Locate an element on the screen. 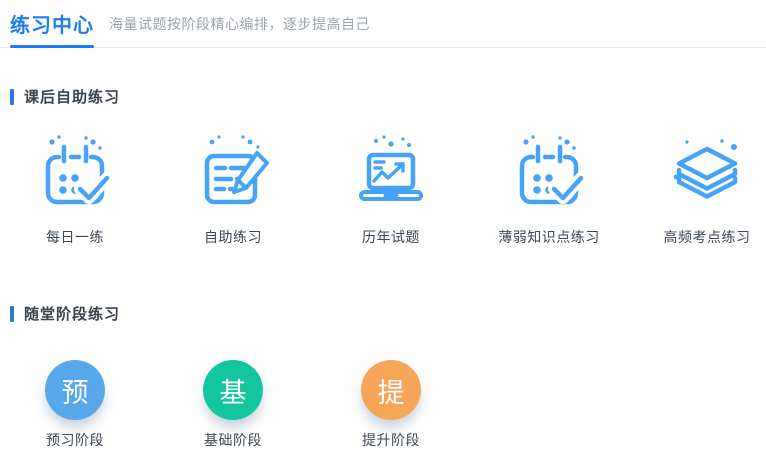 The height and width of the screenshot is (455, 766). page-subtitle: 海量试题按阶段精心编排，逐步提高自己 is located at coordinates (239, 23).